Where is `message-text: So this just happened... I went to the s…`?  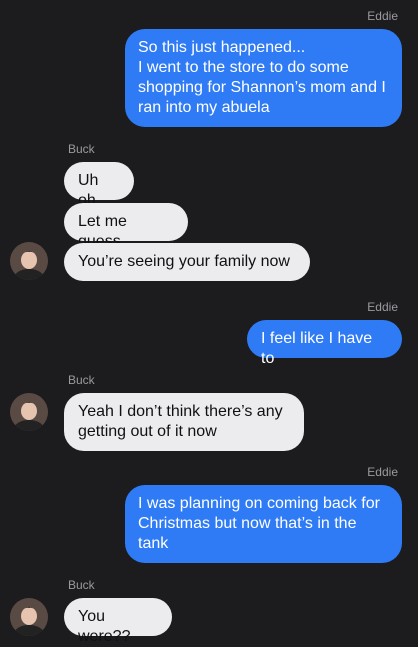
message-text: So this just happened... I went to the s… is located at coordinates (262, 77).